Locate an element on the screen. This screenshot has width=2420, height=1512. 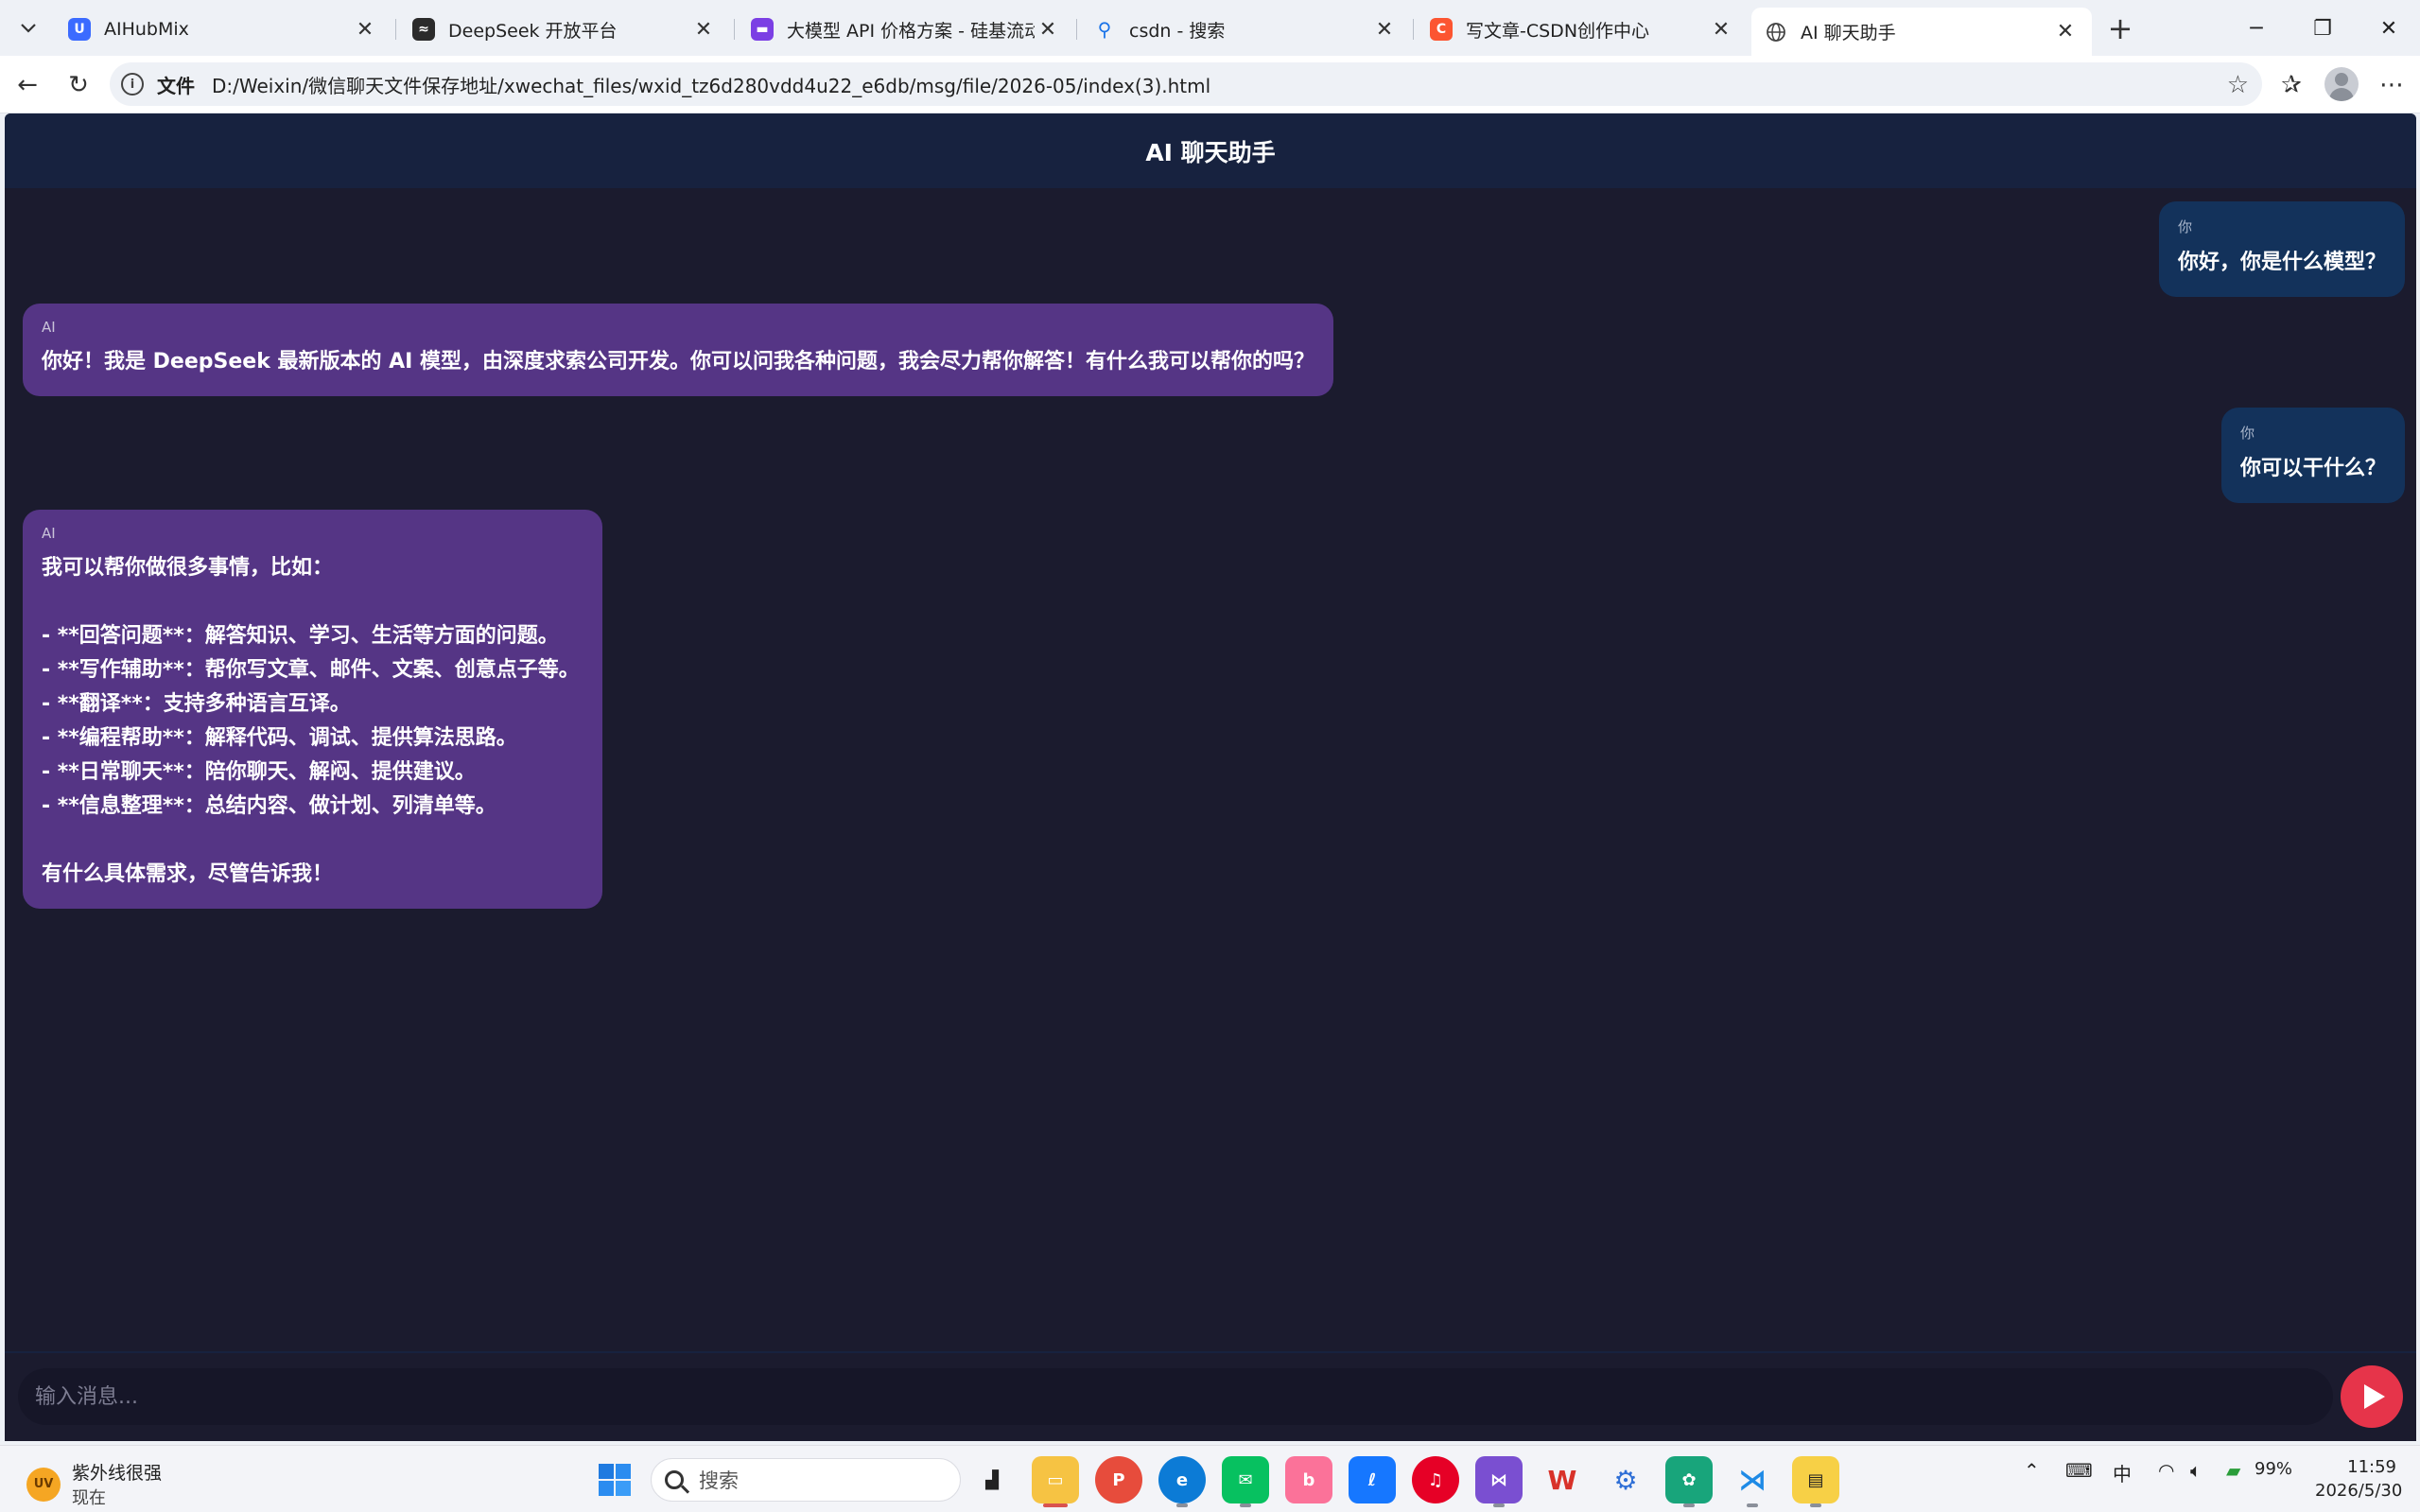
weather-subtitle: 现在 is located at coordinates (89, 1498).